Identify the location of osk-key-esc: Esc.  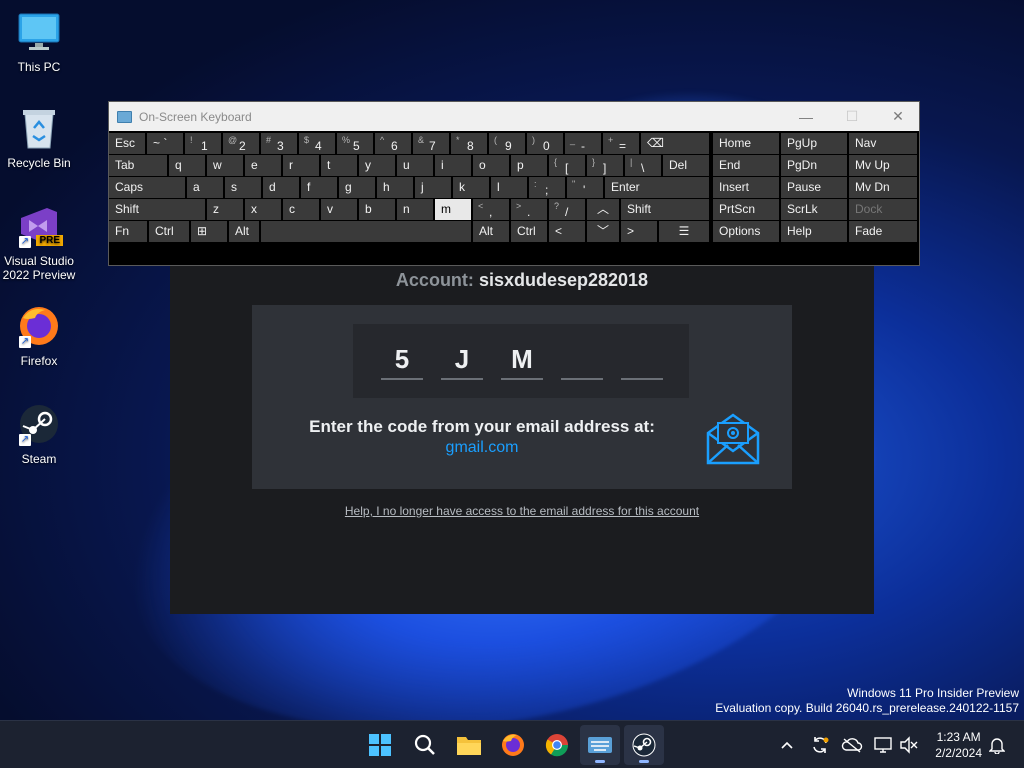
(127, 143).